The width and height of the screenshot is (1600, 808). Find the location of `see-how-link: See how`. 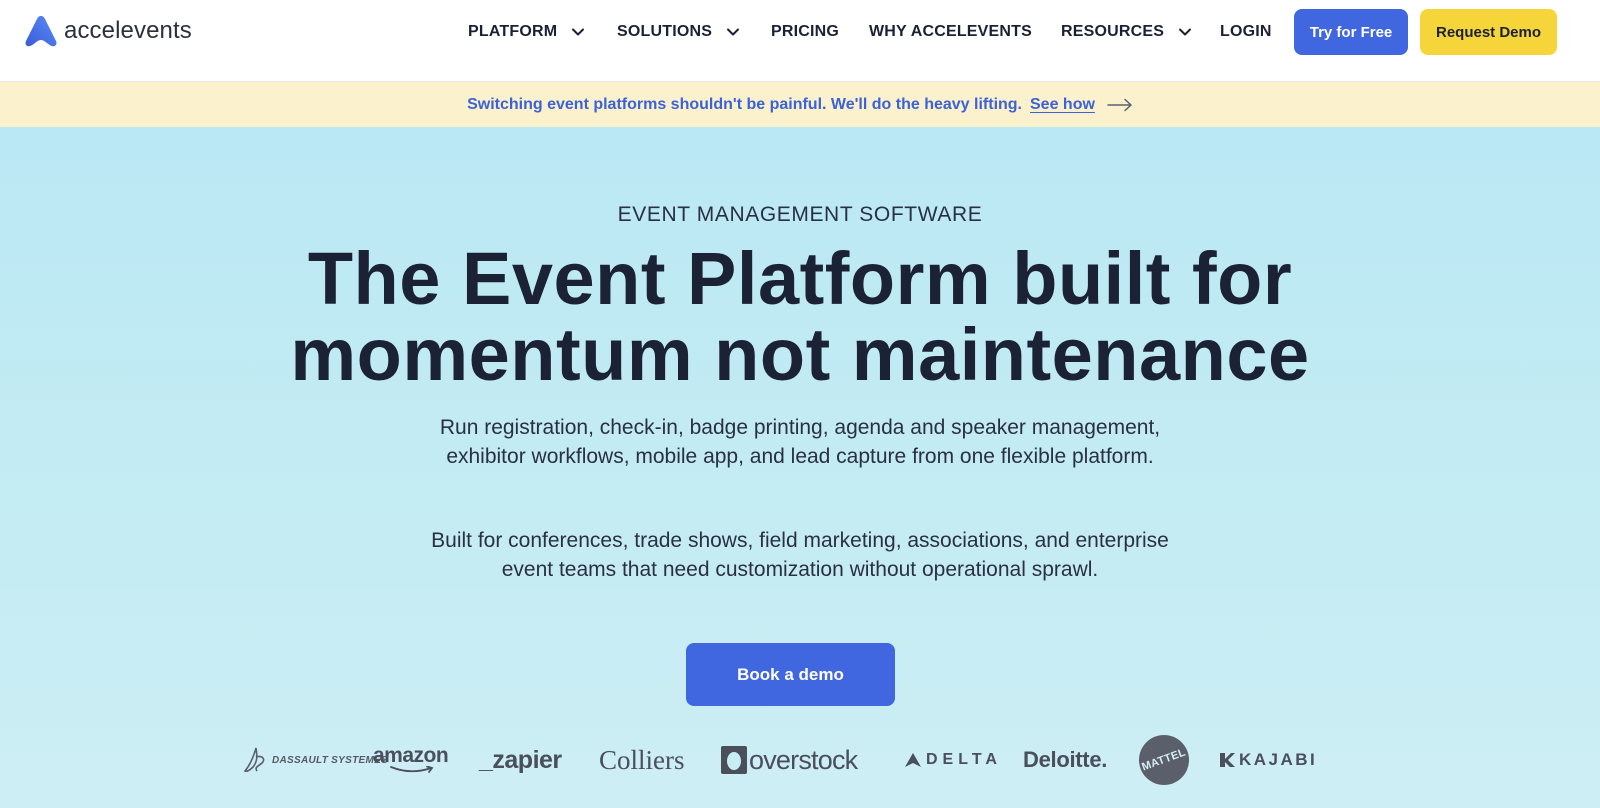

see-how-link: See how is located at coordinates (1062, 105).